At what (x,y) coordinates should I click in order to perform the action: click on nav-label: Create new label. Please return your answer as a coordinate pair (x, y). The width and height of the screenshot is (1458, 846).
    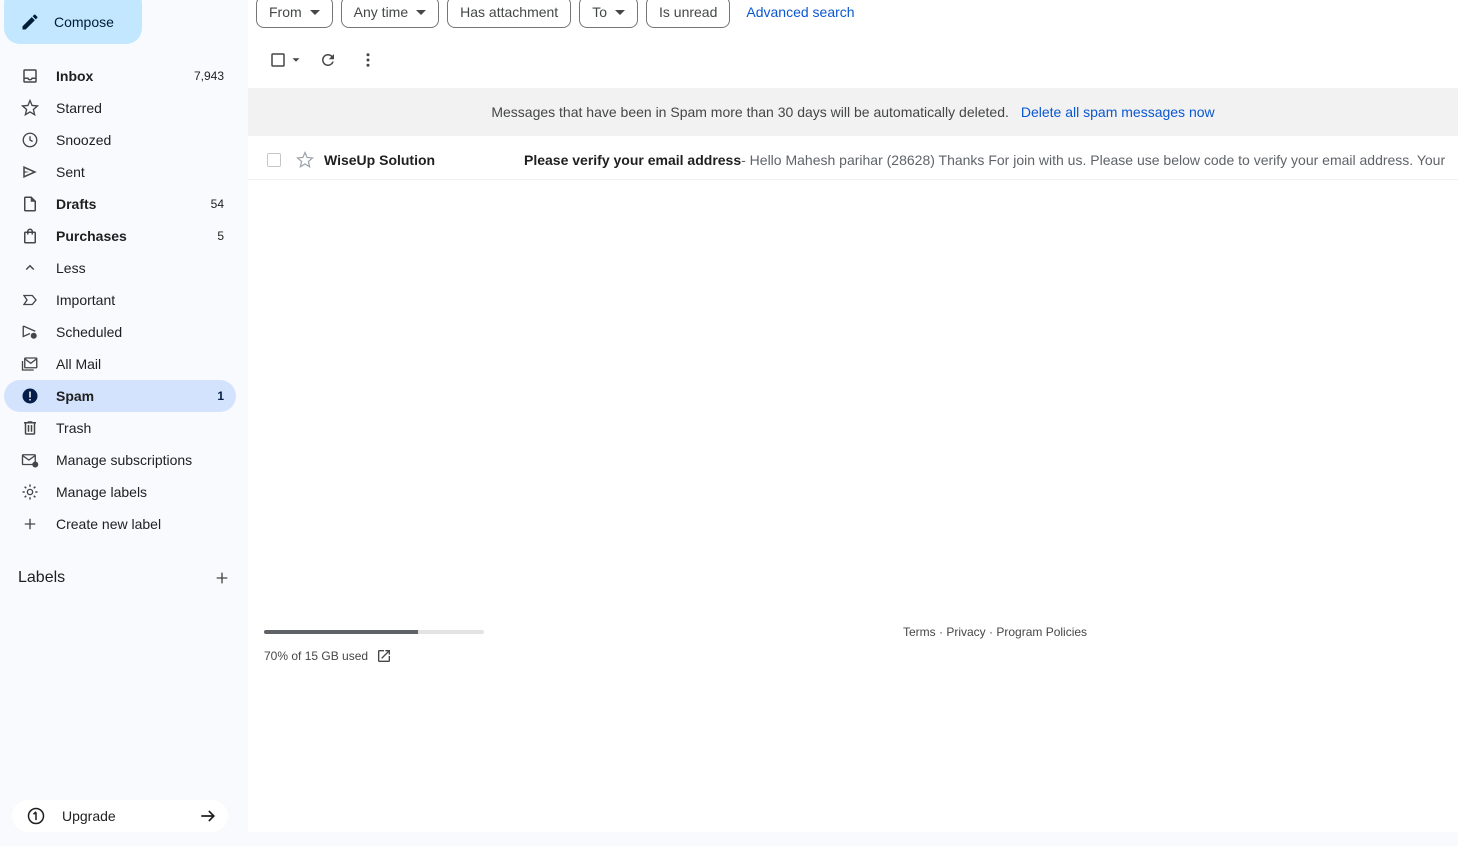
    Looking at the image, I should click on (109, 524).